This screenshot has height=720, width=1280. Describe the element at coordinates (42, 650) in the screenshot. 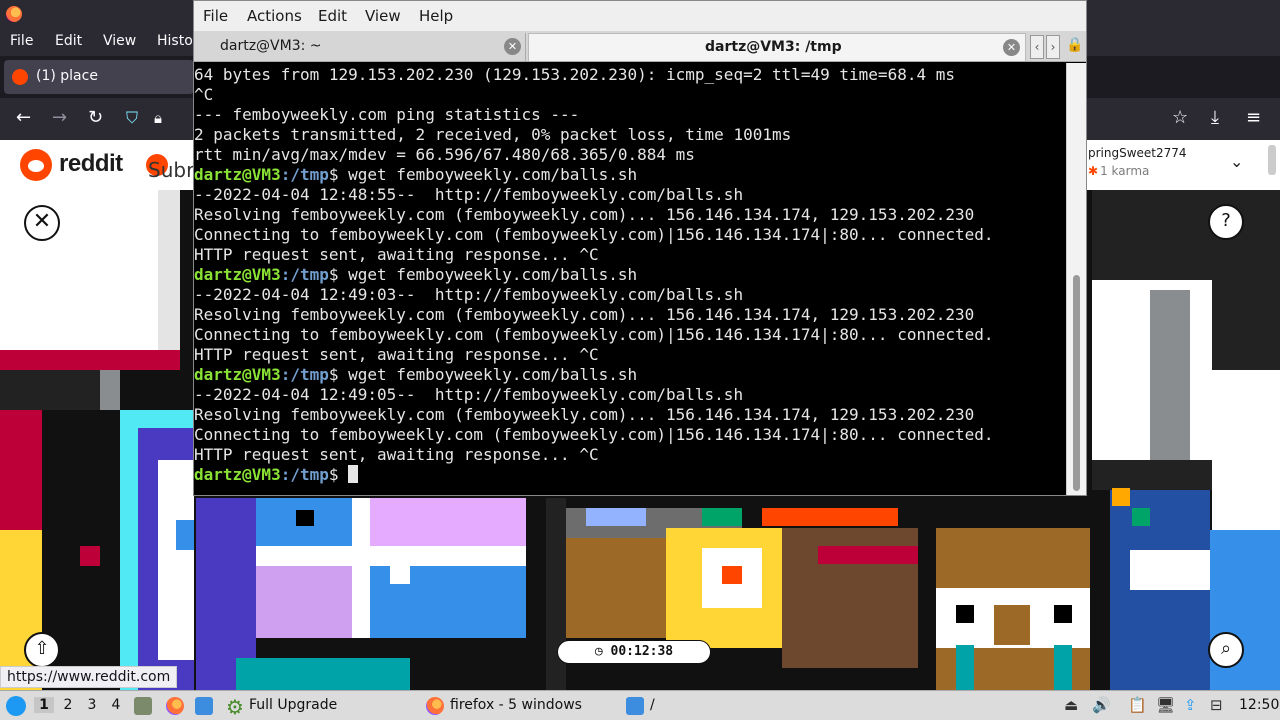

I see `share-icon: ⇧` at that location.